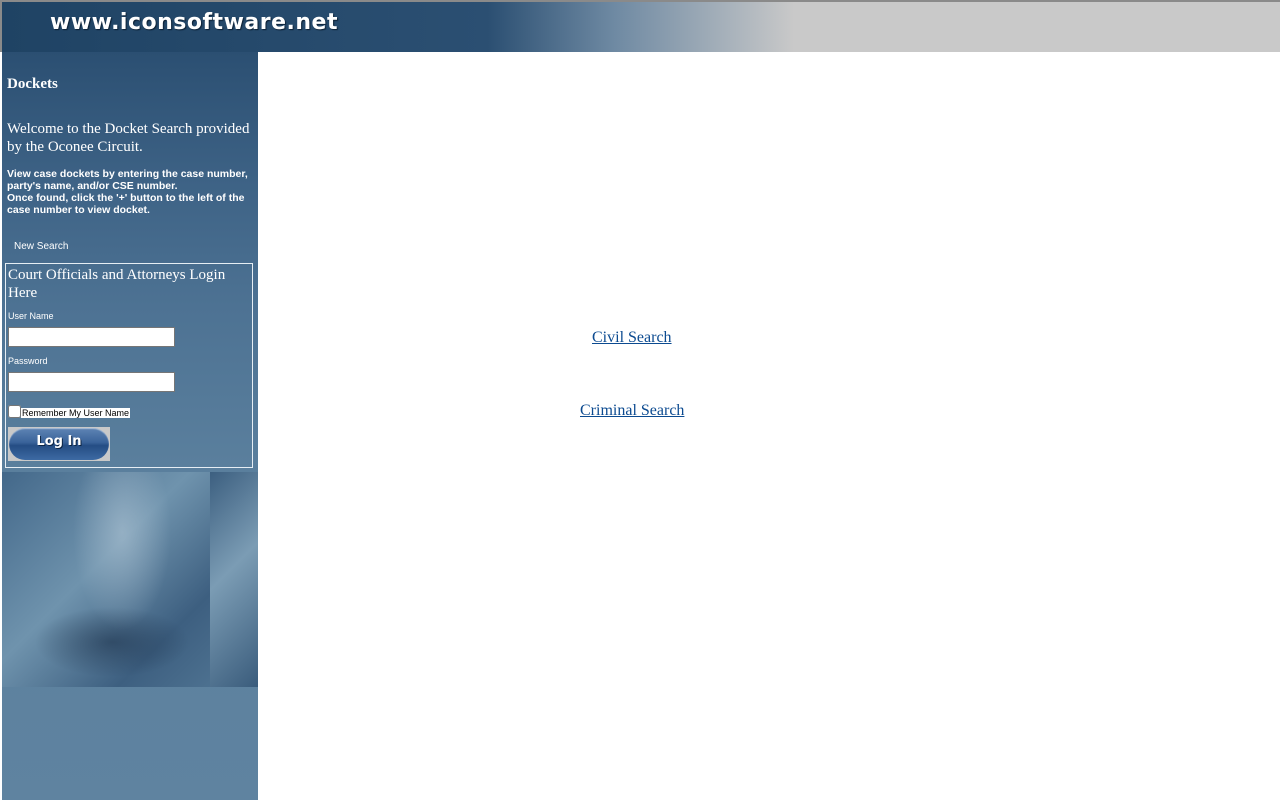 This screenshot has height=800, width=1280. Describe the element at coordinates (76, 413) in the screenshot. I see `remember-label: Remember My User Name` at that location.